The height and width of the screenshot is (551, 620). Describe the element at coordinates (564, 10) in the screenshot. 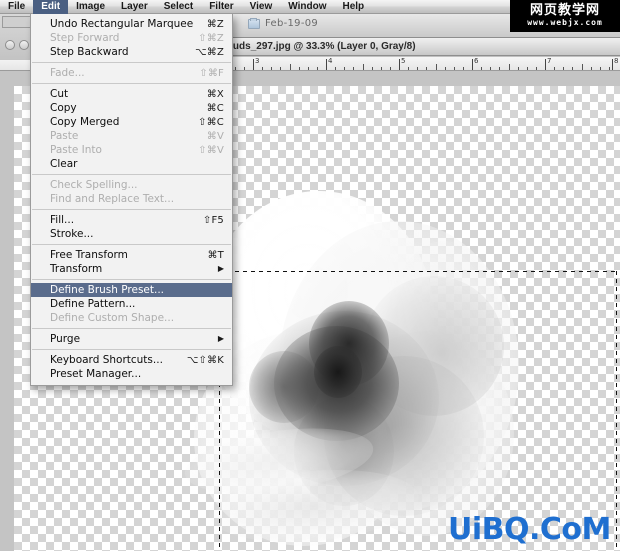

I see `watermark-site-name: 网页教学网` at that location.